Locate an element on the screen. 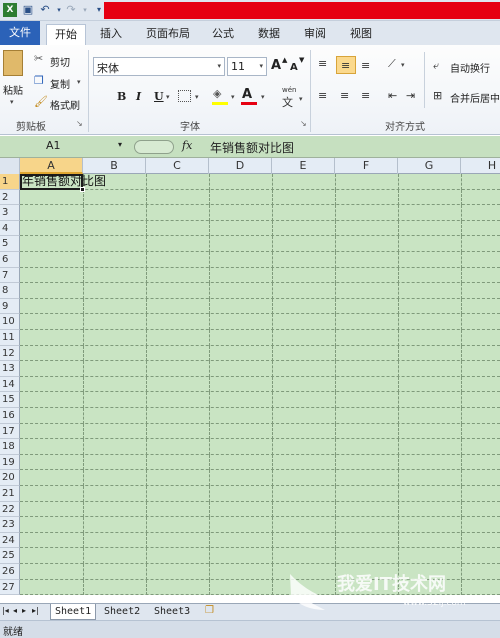 The height and width of the screenshot is (638, 500). next-sheet-icon: ▸ is located at coordinates (24, 610).